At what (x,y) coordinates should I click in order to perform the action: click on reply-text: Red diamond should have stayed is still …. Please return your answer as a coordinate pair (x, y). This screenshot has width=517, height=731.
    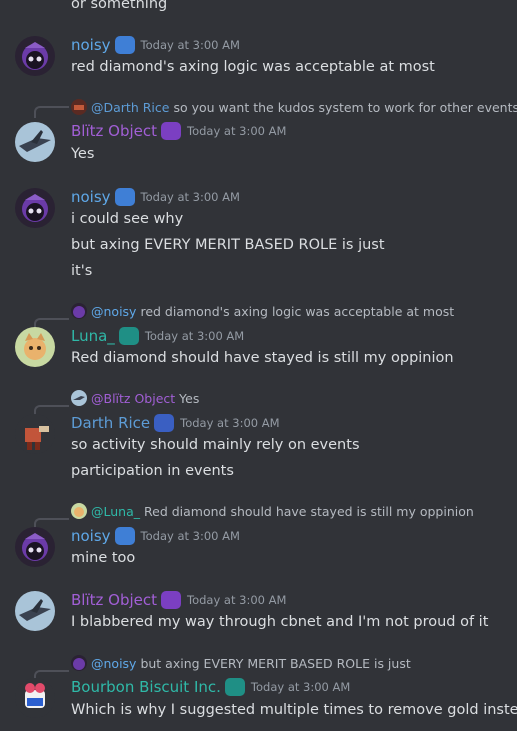
    Looking at the image, I should click on (309, 511).